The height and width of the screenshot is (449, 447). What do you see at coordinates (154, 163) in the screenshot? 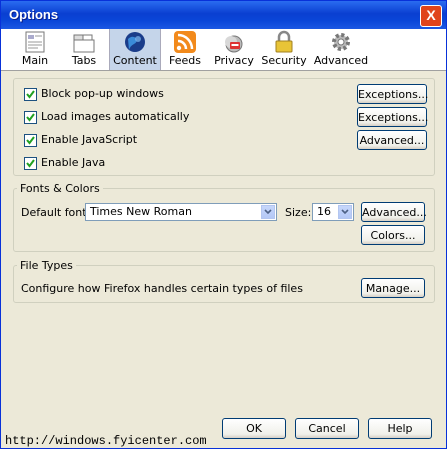
I see `option-enable-java: Enable Java` at bounding box center [154, 163].